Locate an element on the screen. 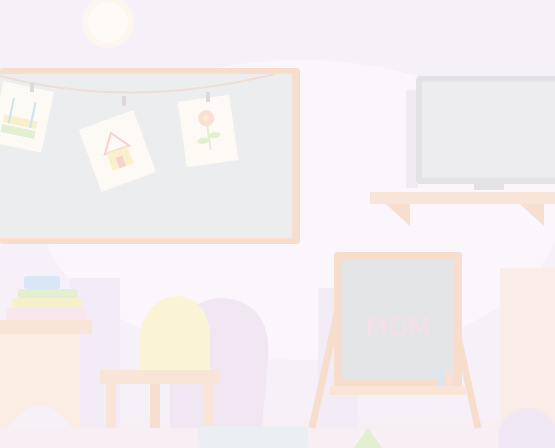  toy-box is located at coordinates (253, 437).